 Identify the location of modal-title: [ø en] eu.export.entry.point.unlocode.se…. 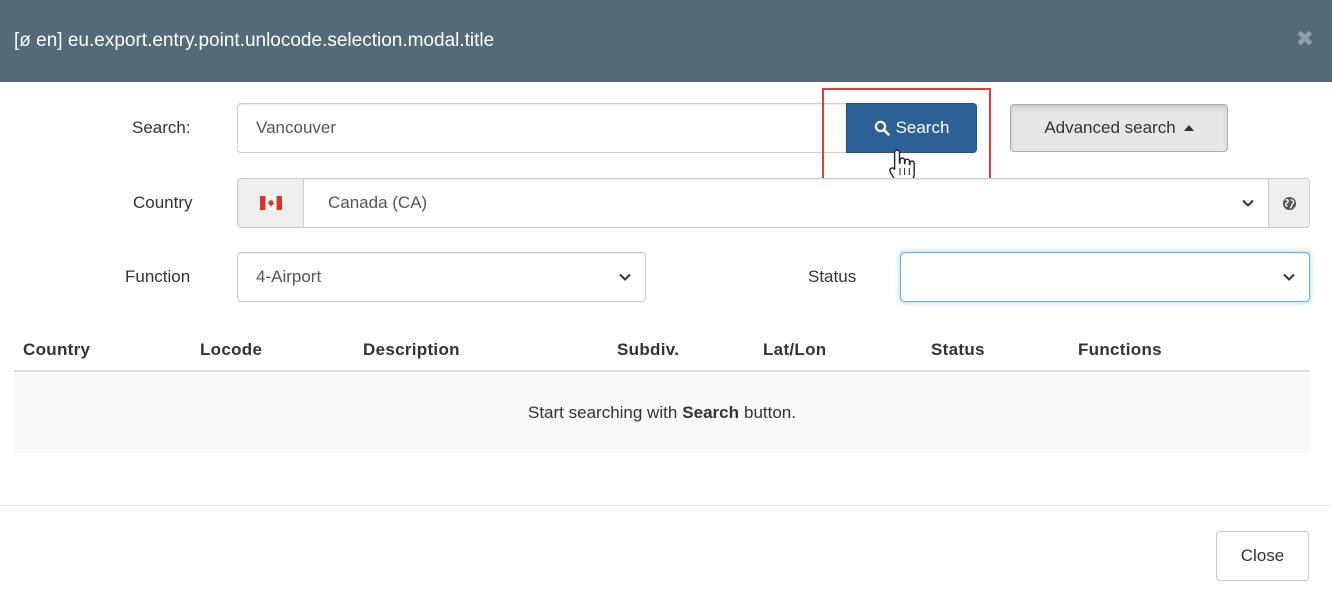
(254, 40).